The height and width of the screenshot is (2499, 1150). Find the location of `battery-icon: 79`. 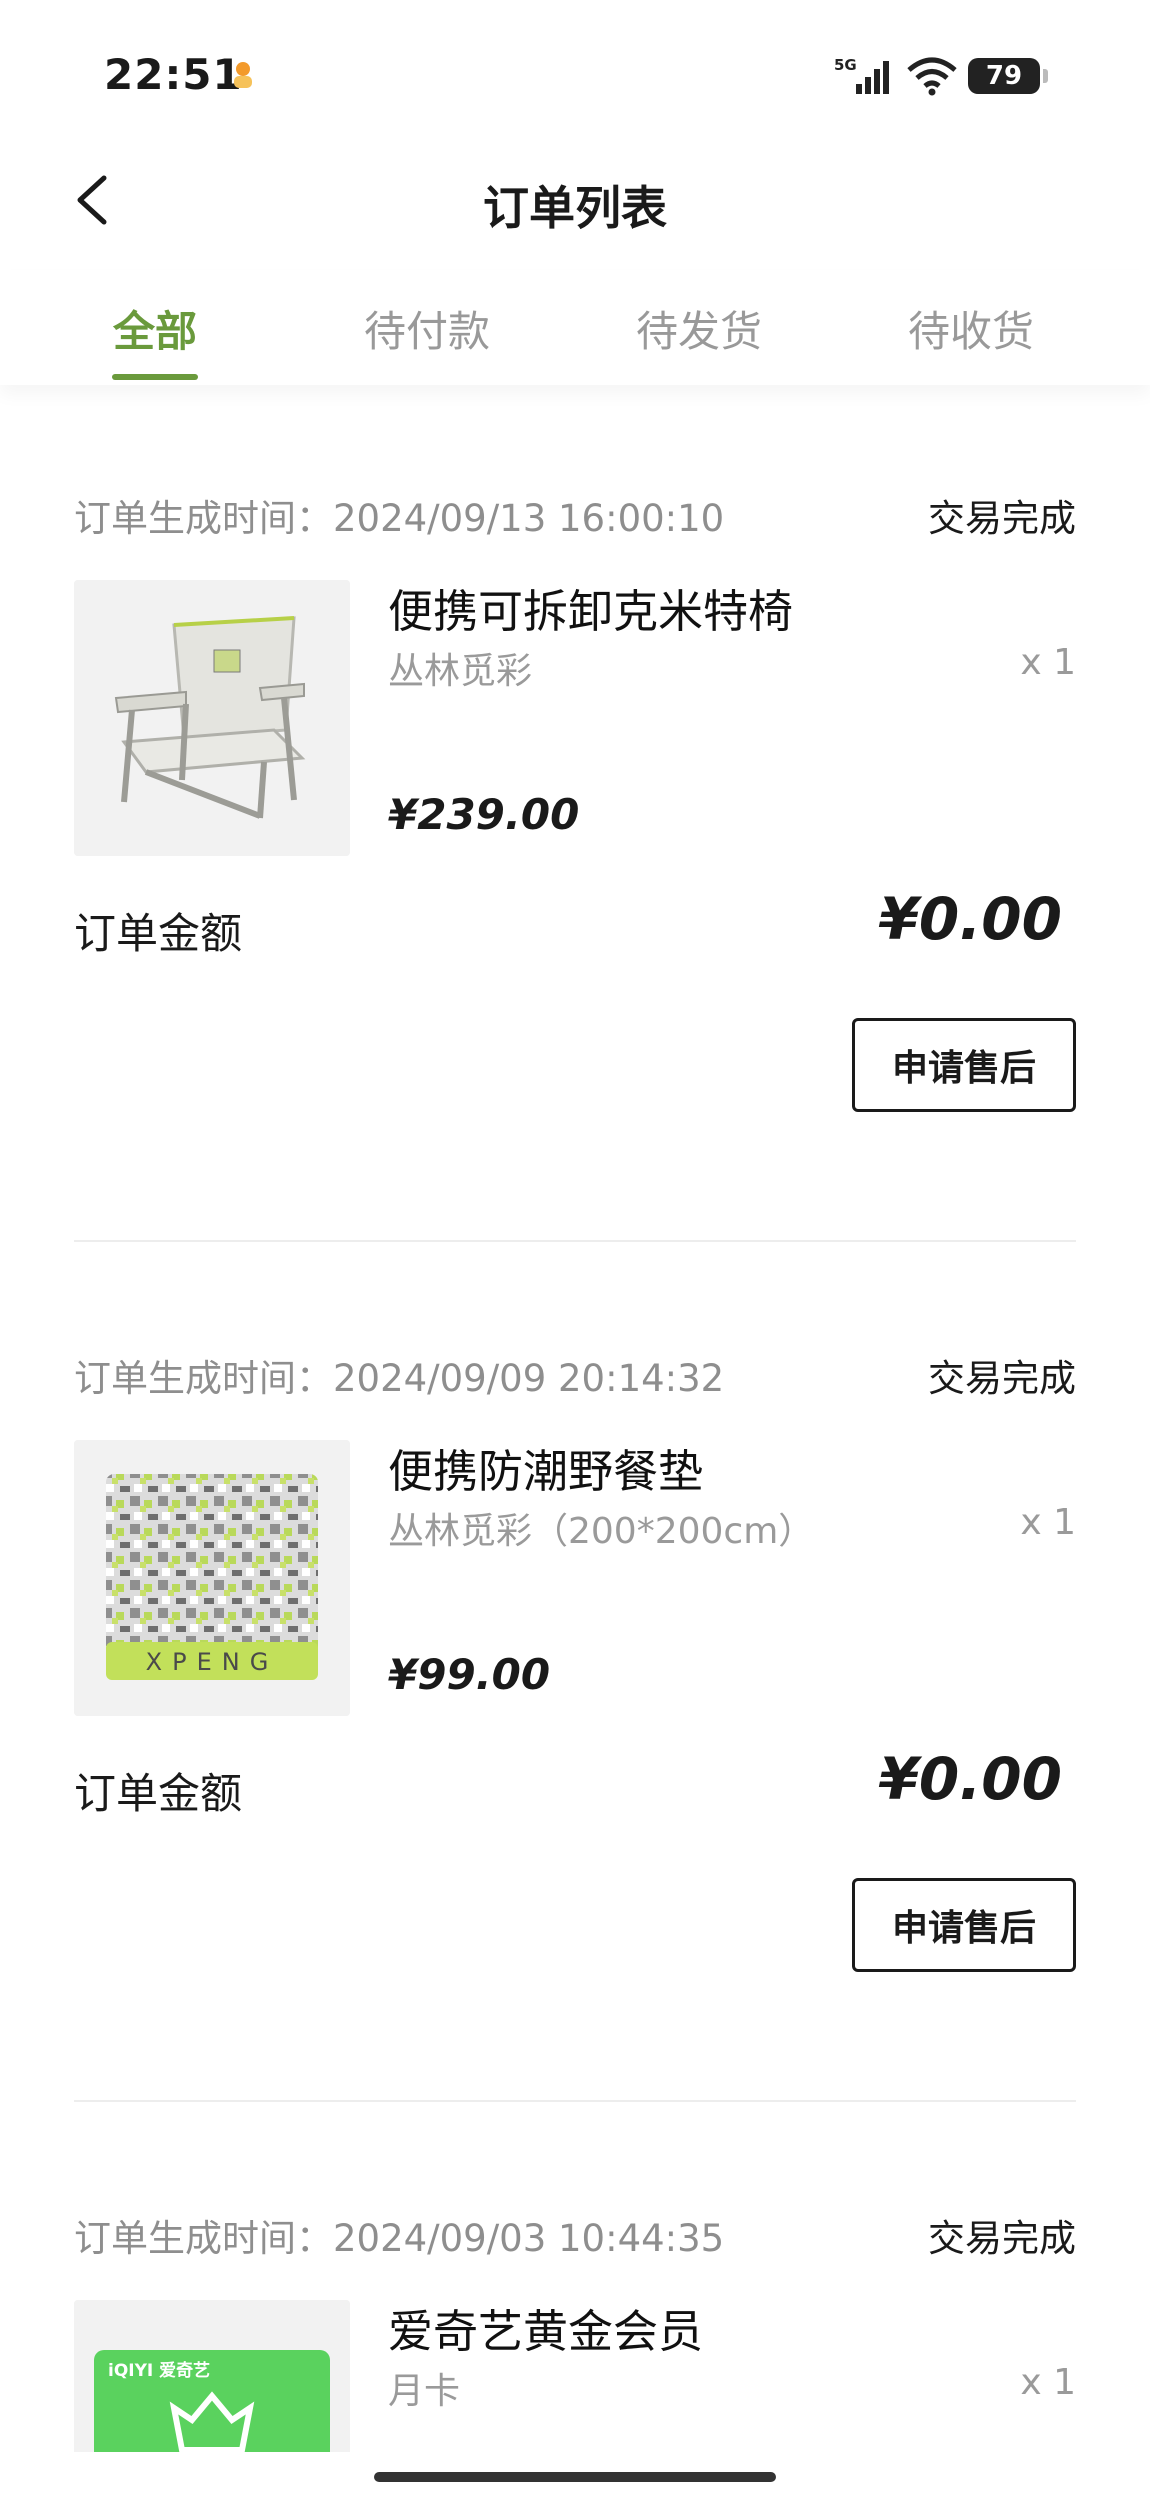

battery-icon: 79 is located at coordinates (1008, 76).